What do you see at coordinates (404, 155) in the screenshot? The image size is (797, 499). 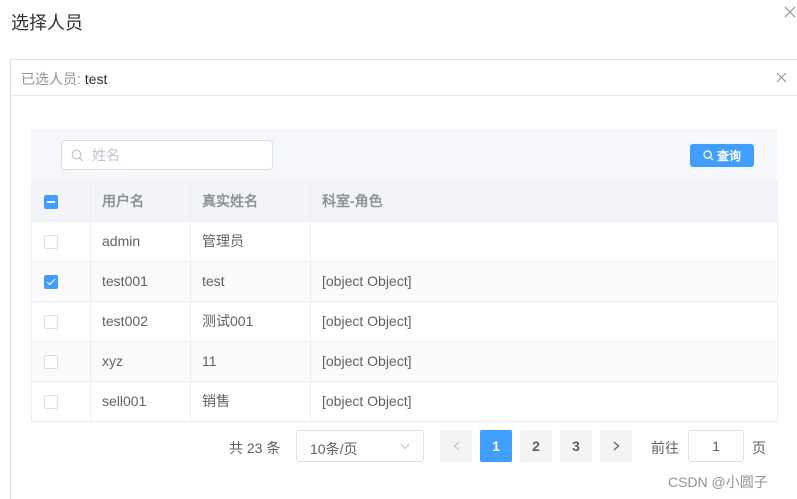 I see `search-toolbar: 查询` at bounding box center [404, 155].